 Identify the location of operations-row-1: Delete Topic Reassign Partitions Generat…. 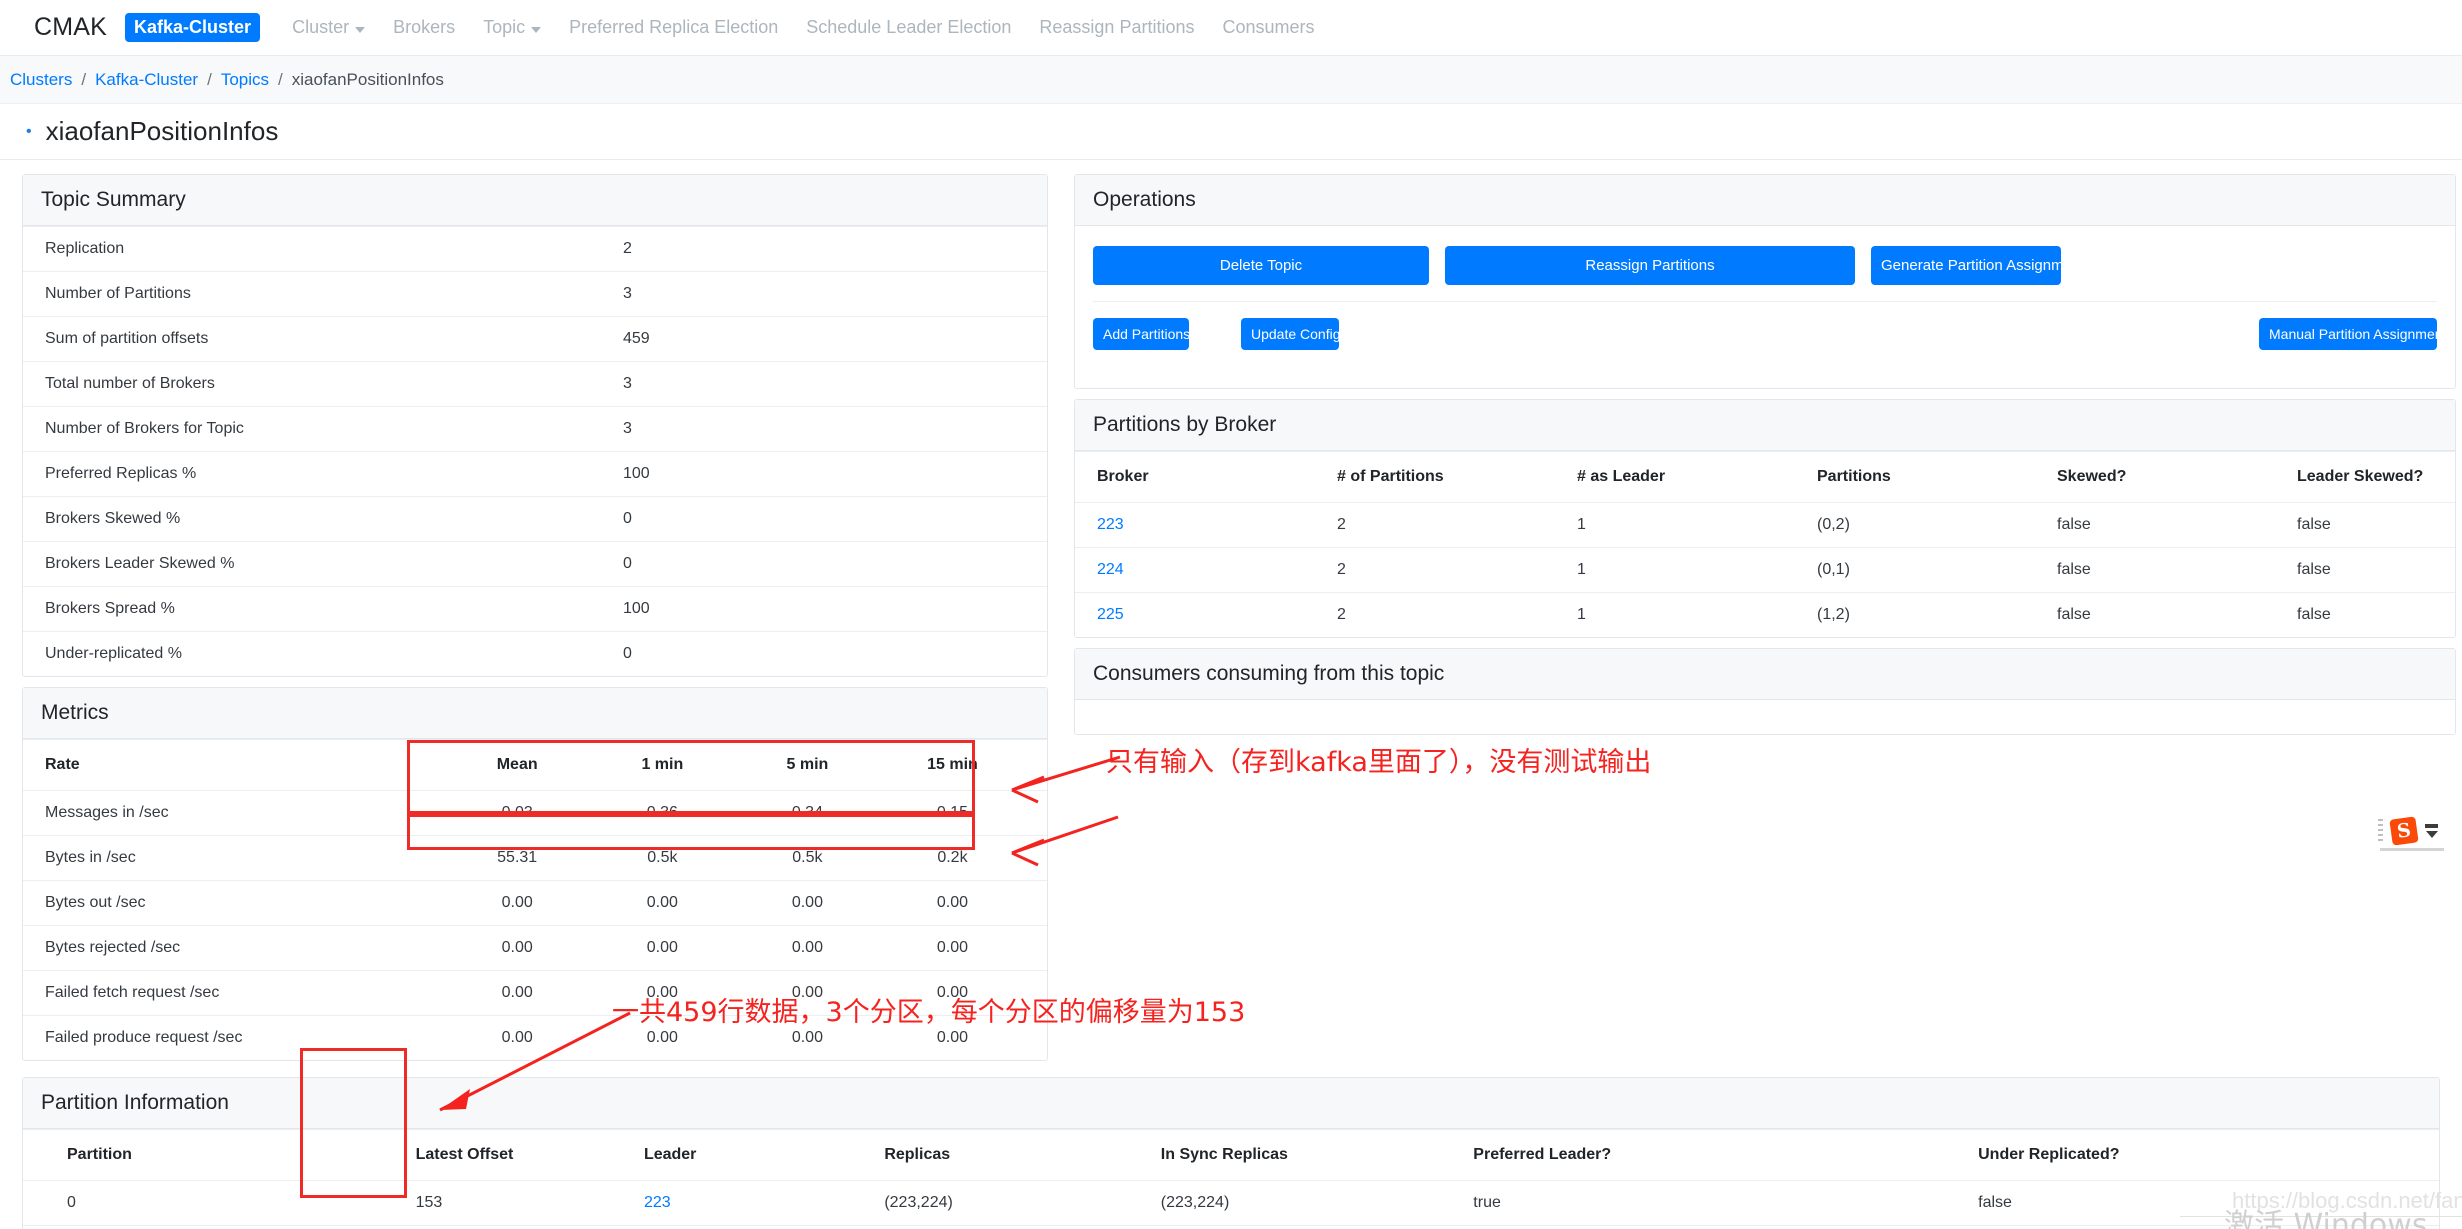
(1765, 263).